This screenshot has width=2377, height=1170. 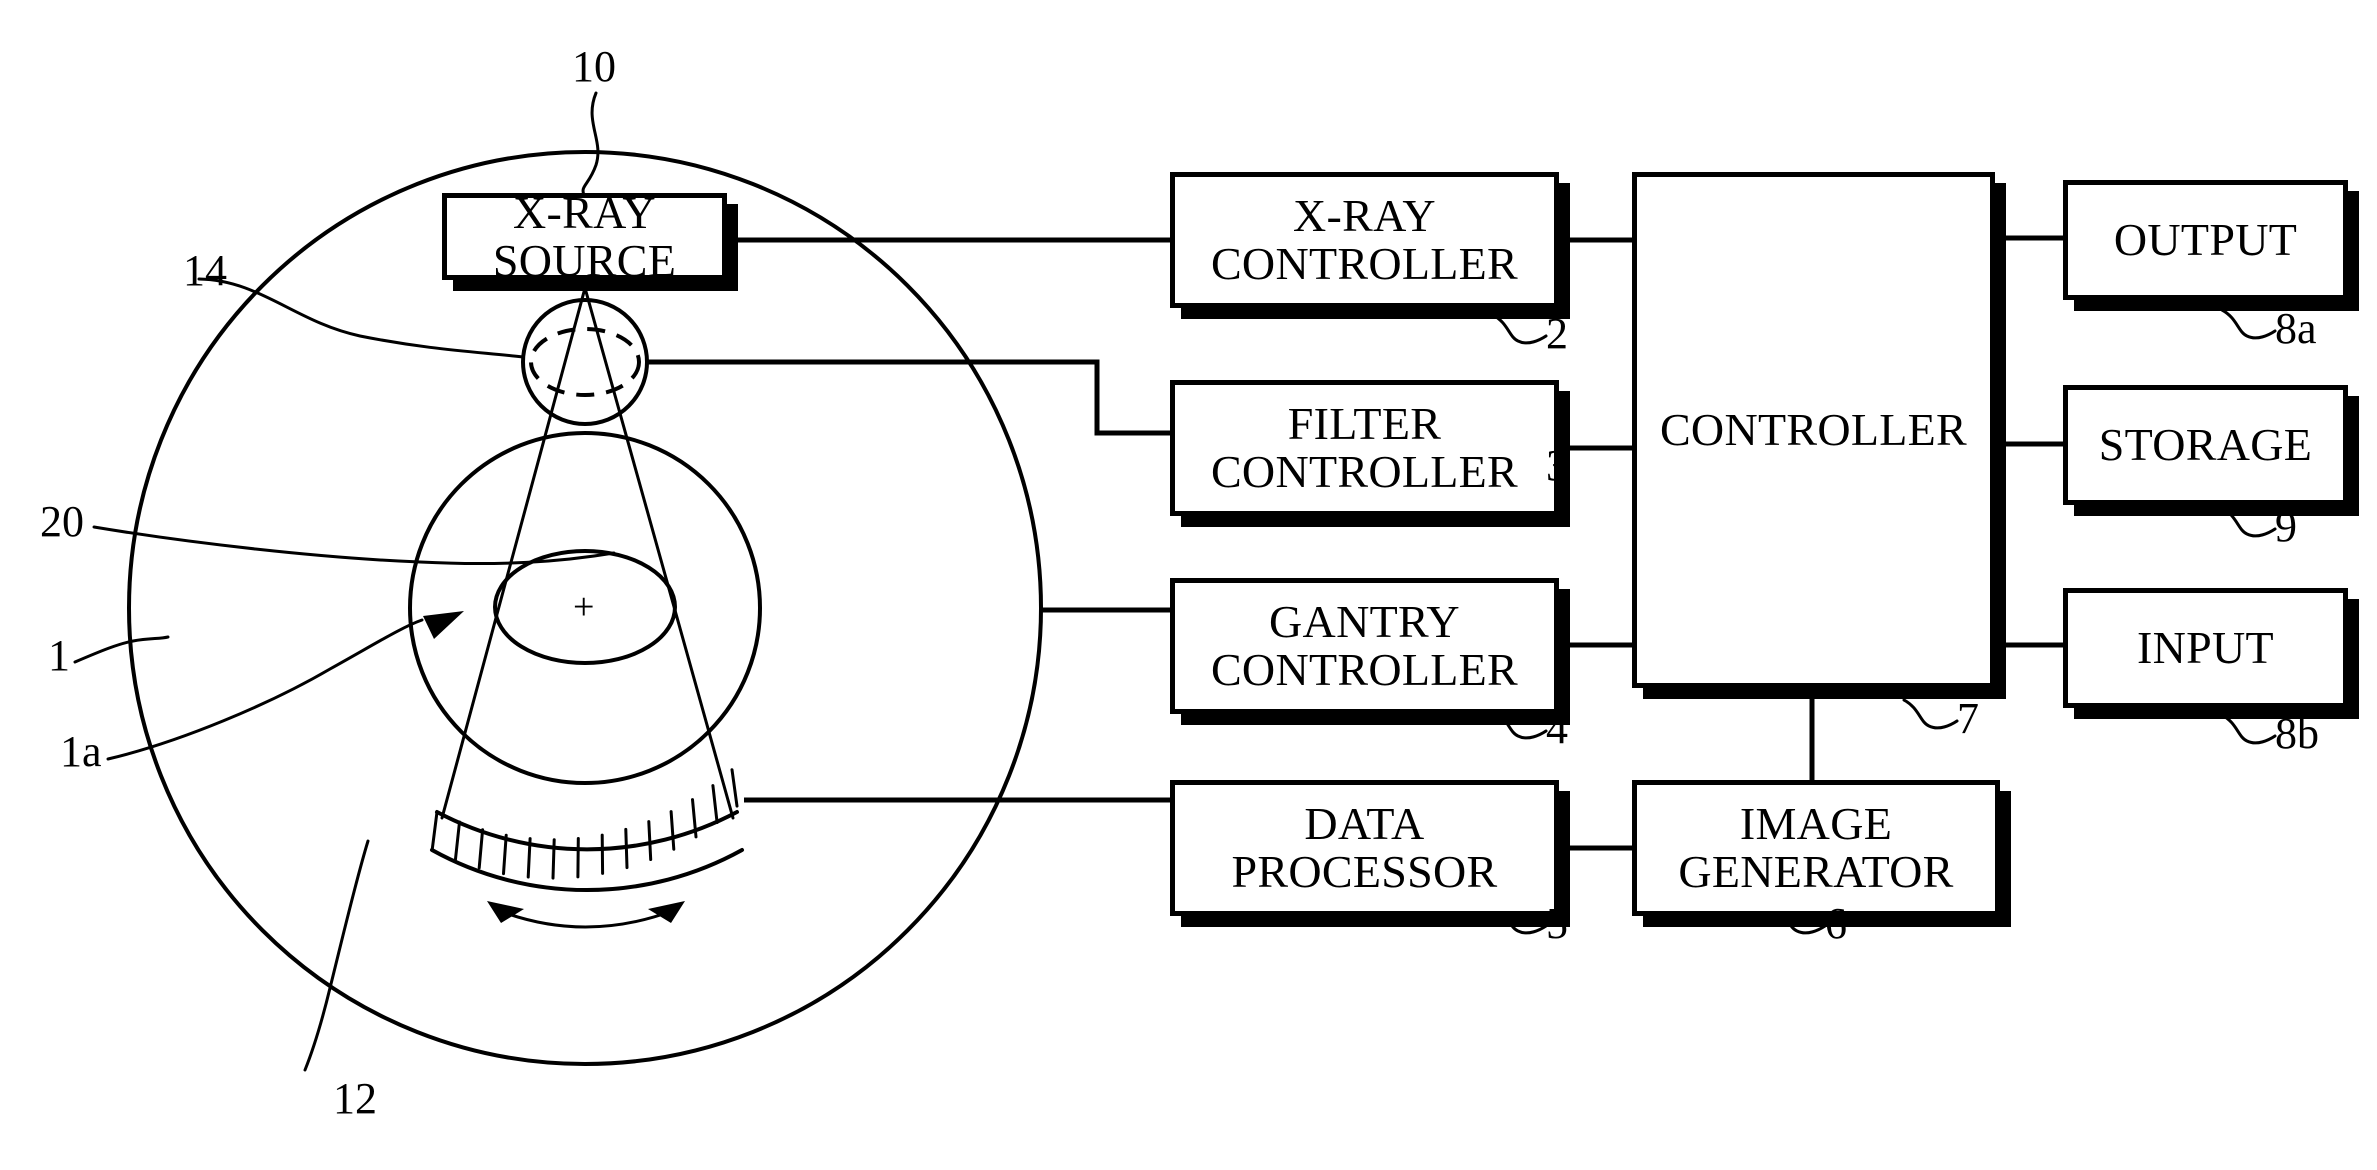 What do you see at coordinates (205, 270) in the screenshot?
I see `reference-numeral-14: 14` at bounding box center [205, 270].